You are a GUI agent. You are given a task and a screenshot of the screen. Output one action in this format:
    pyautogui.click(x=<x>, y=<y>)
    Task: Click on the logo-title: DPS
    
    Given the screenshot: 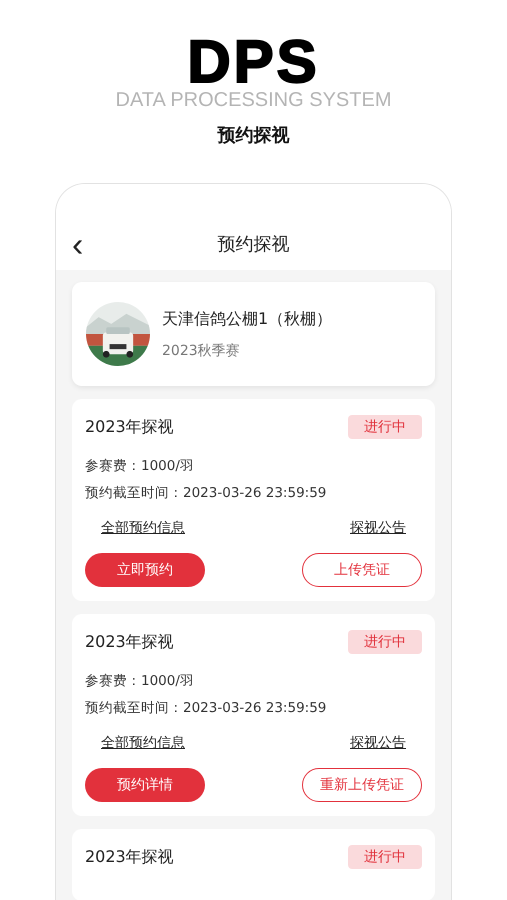 What is the action you would take?
    pyautogui.click(x=253, y=62)
    